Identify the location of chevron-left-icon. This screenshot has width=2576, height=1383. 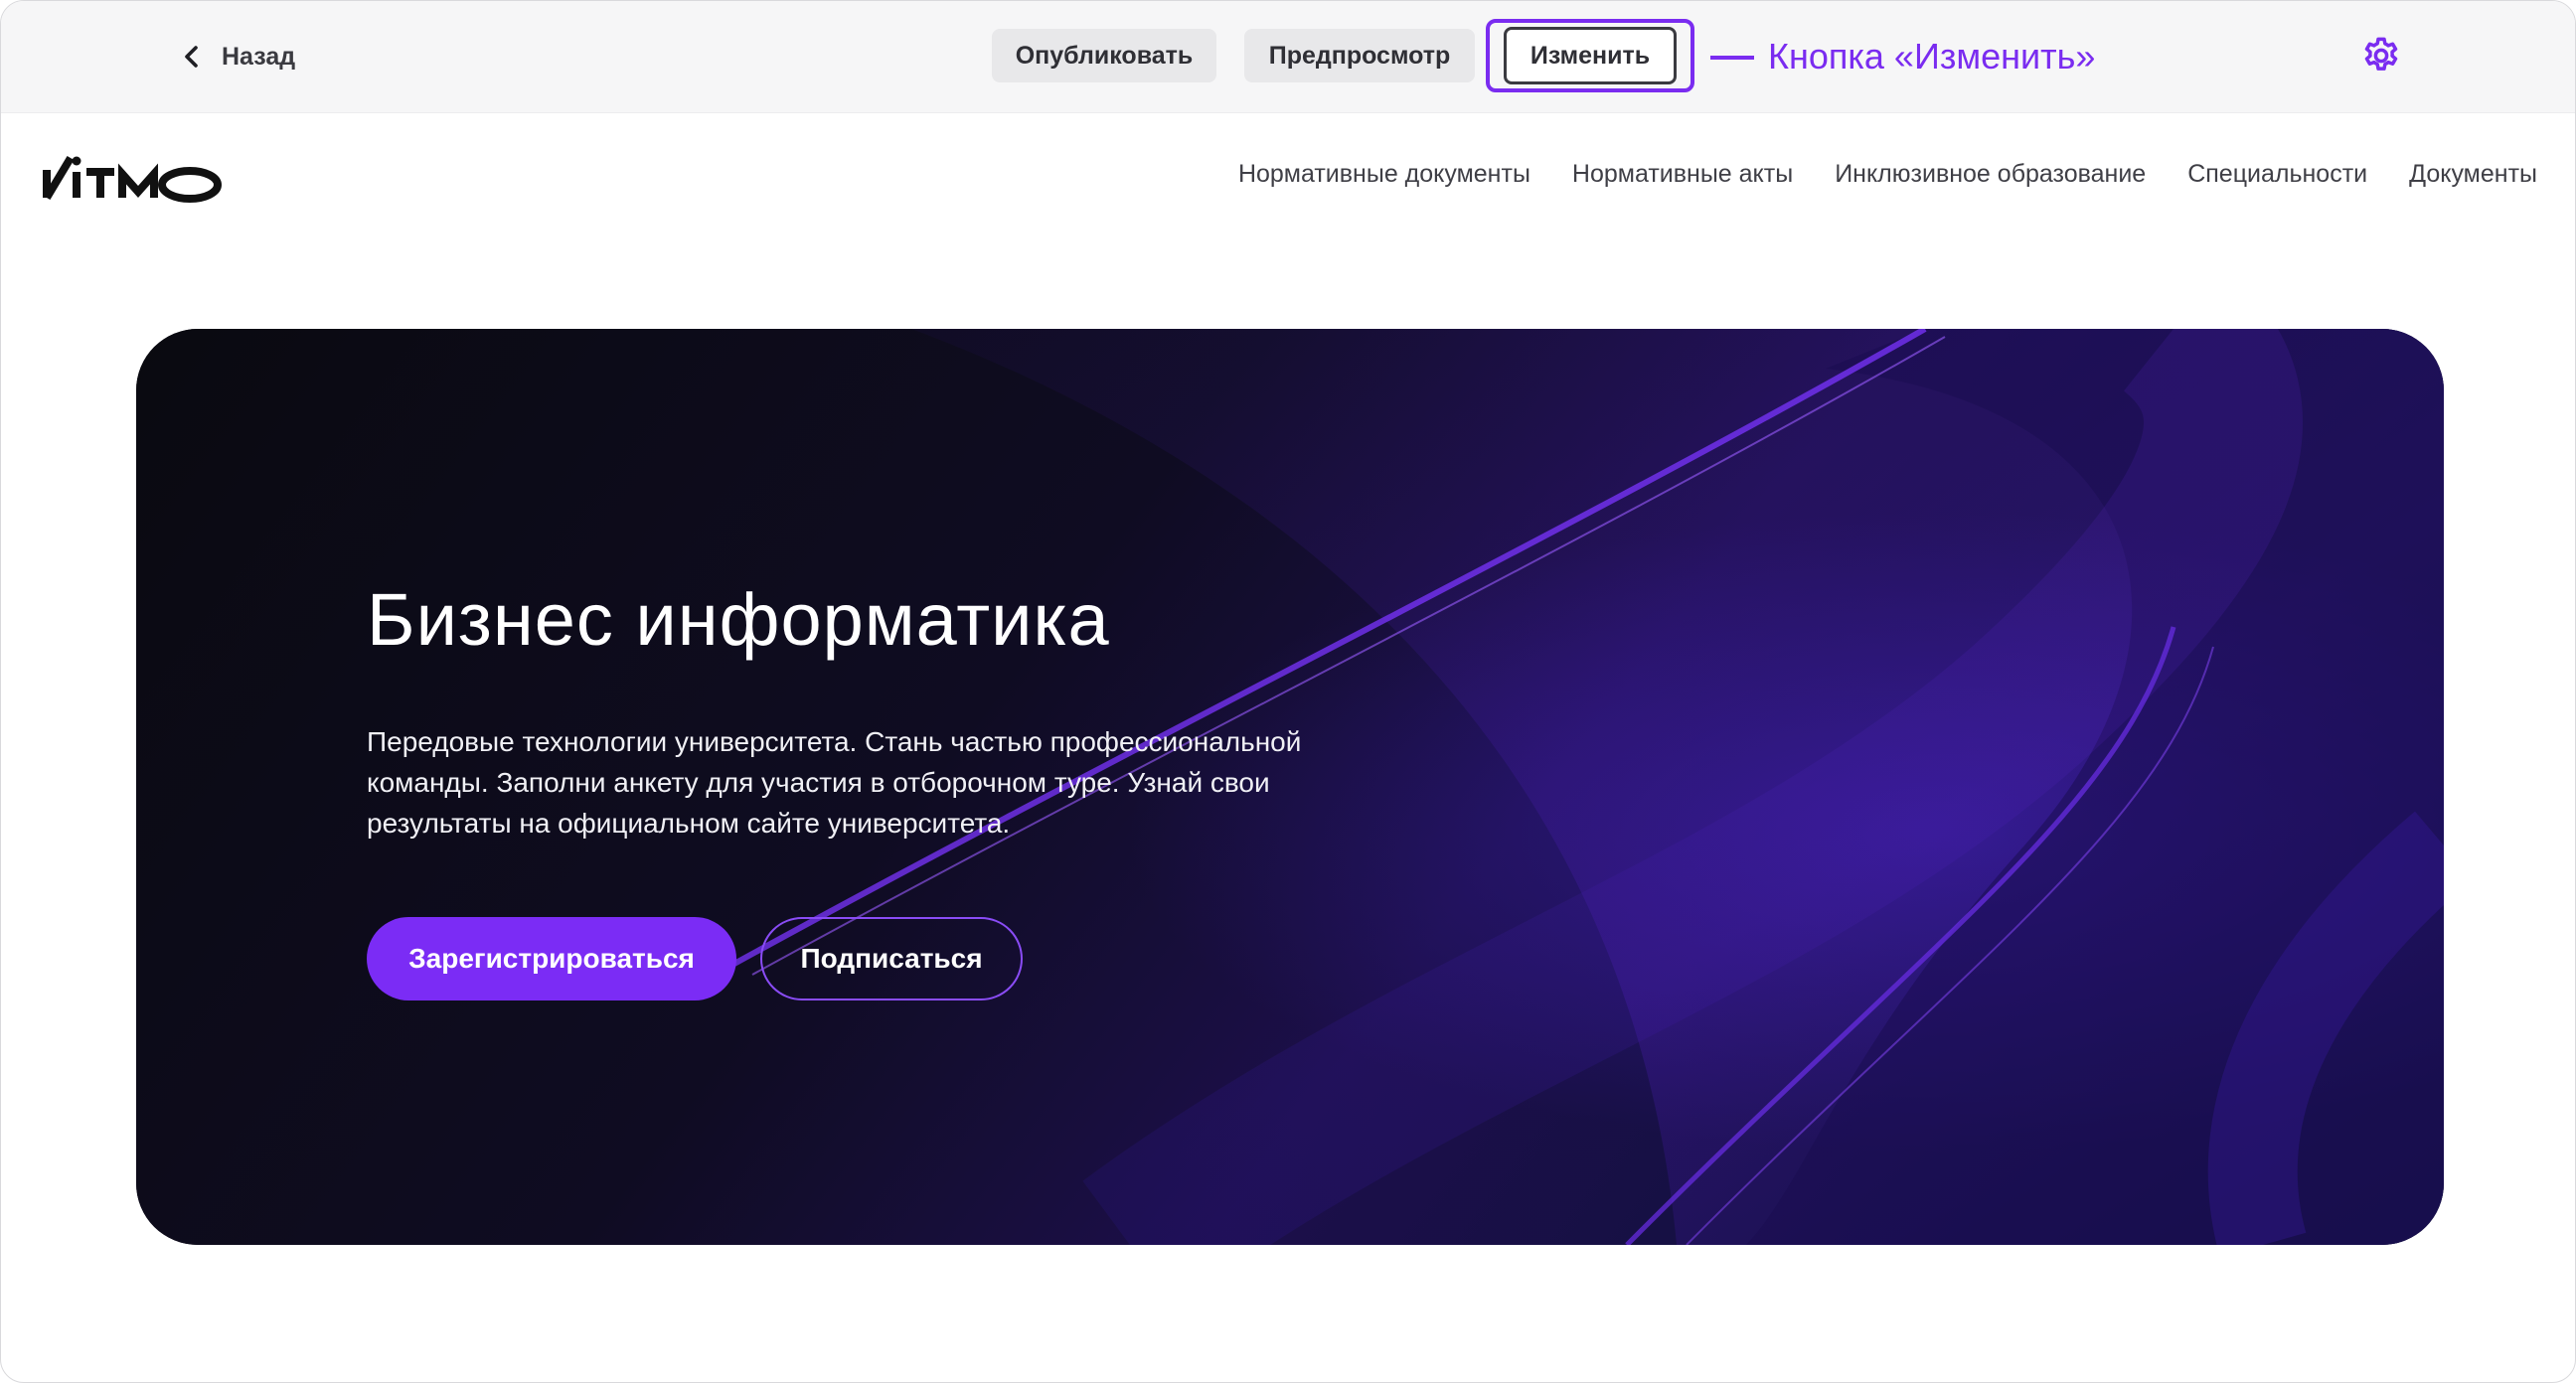
(191, 57).